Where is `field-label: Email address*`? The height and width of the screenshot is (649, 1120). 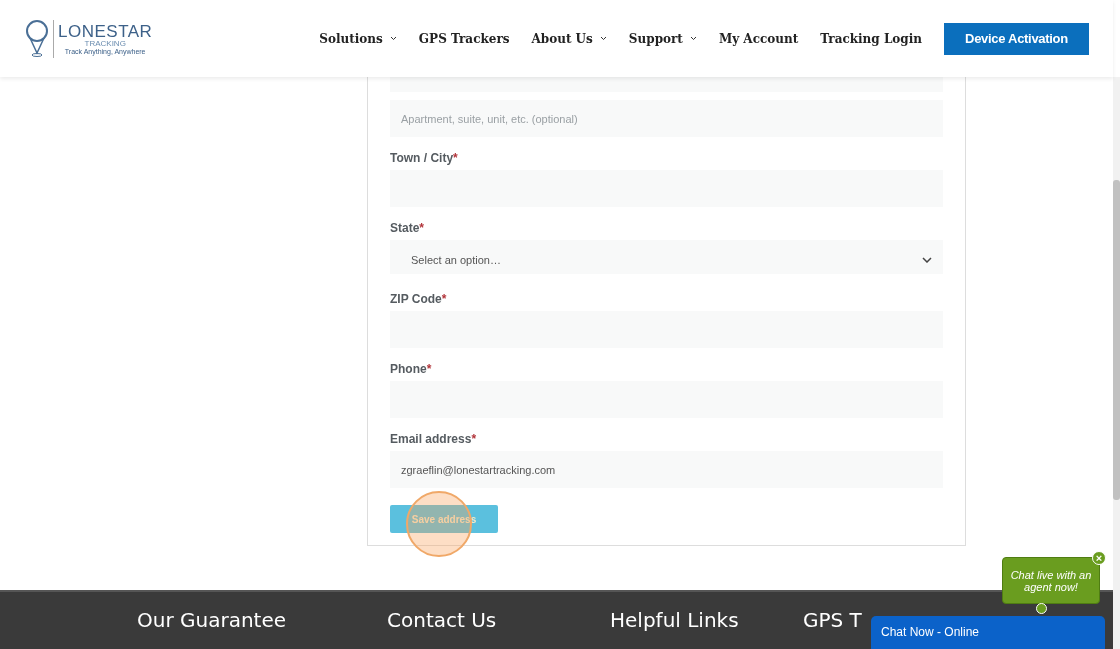
field-label: Email address* is located at coordinates (434, 439).